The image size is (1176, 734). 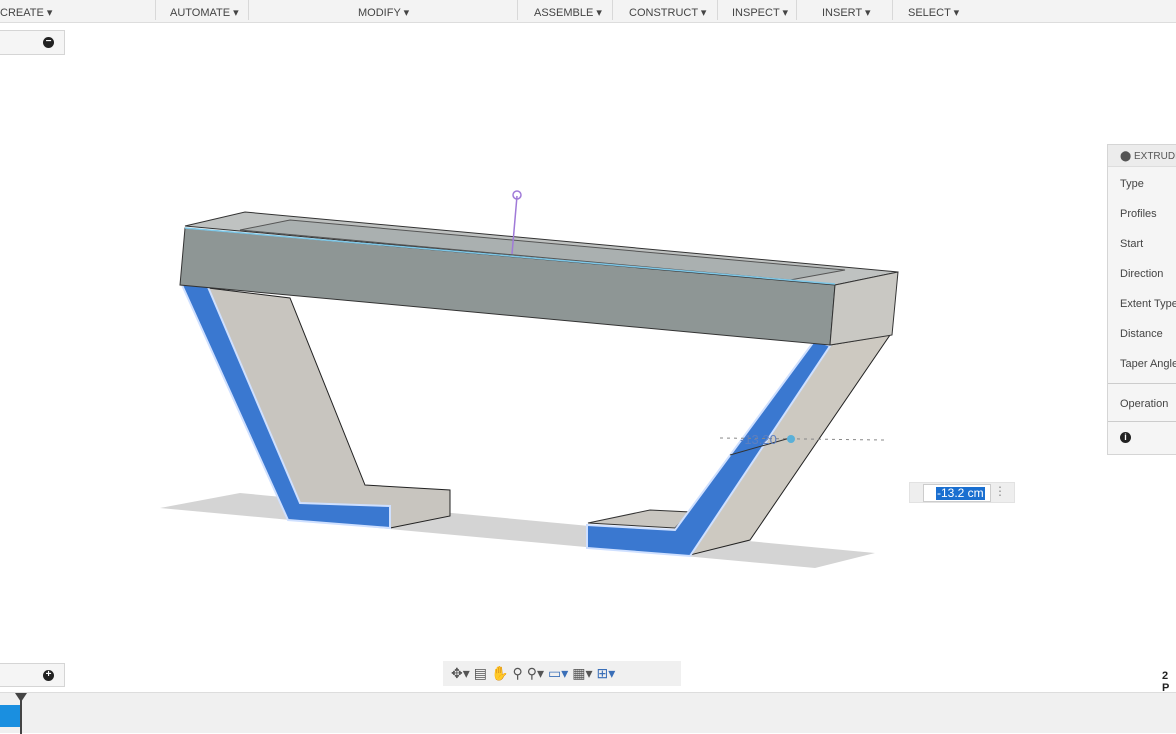 I want to click on timeline, so click(x=588, y=713).